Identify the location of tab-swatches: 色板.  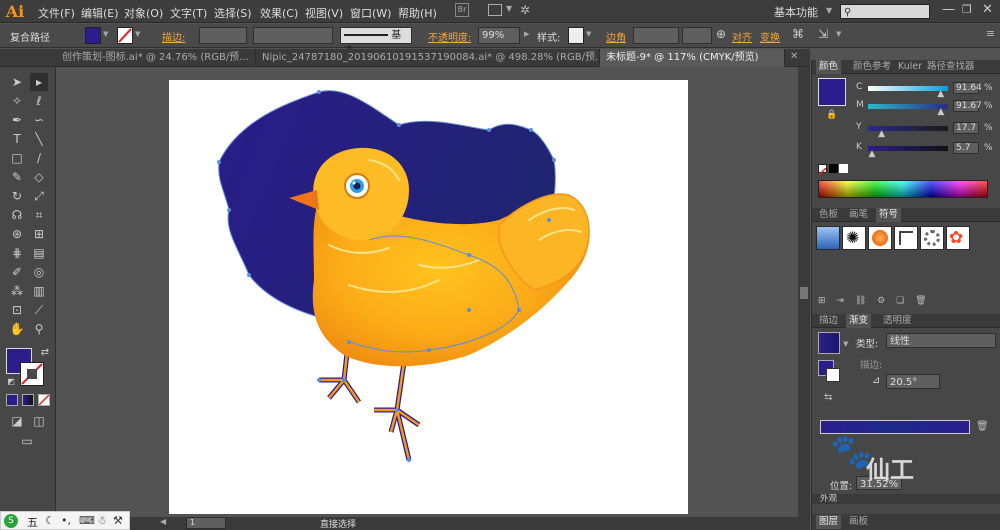
(828, 215).